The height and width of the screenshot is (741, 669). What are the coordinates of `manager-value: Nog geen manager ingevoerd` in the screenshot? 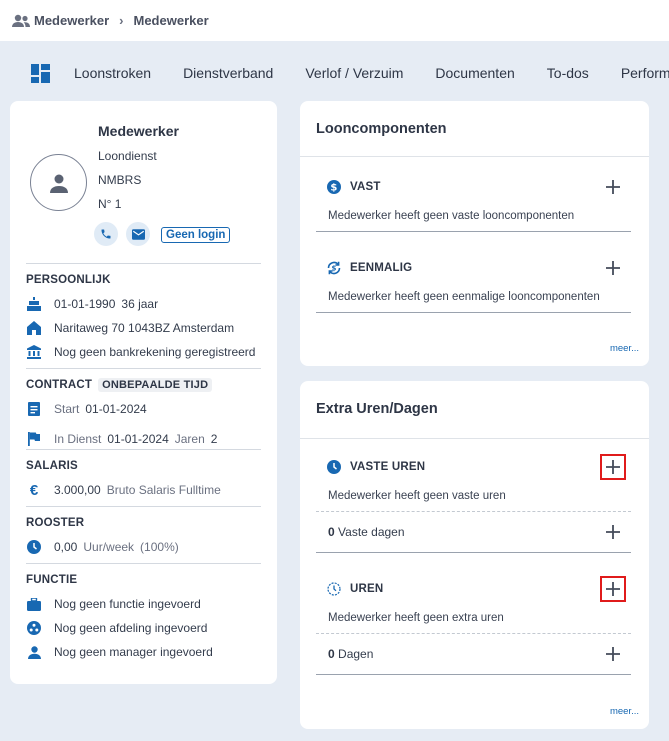 It's located at (133, 652).